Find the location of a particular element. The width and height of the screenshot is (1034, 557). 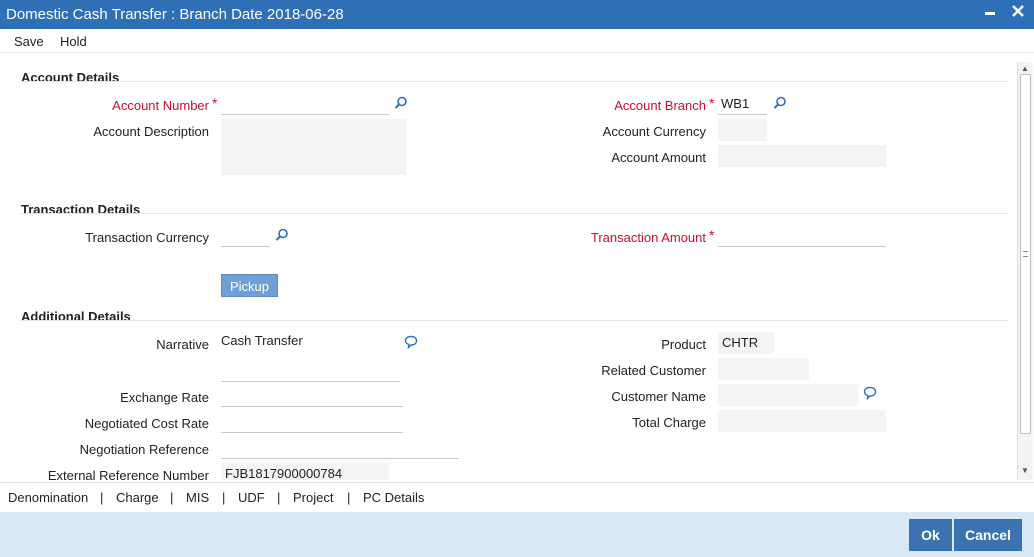

account-amount-label: Account Amount is located at coordinates (658, 157).